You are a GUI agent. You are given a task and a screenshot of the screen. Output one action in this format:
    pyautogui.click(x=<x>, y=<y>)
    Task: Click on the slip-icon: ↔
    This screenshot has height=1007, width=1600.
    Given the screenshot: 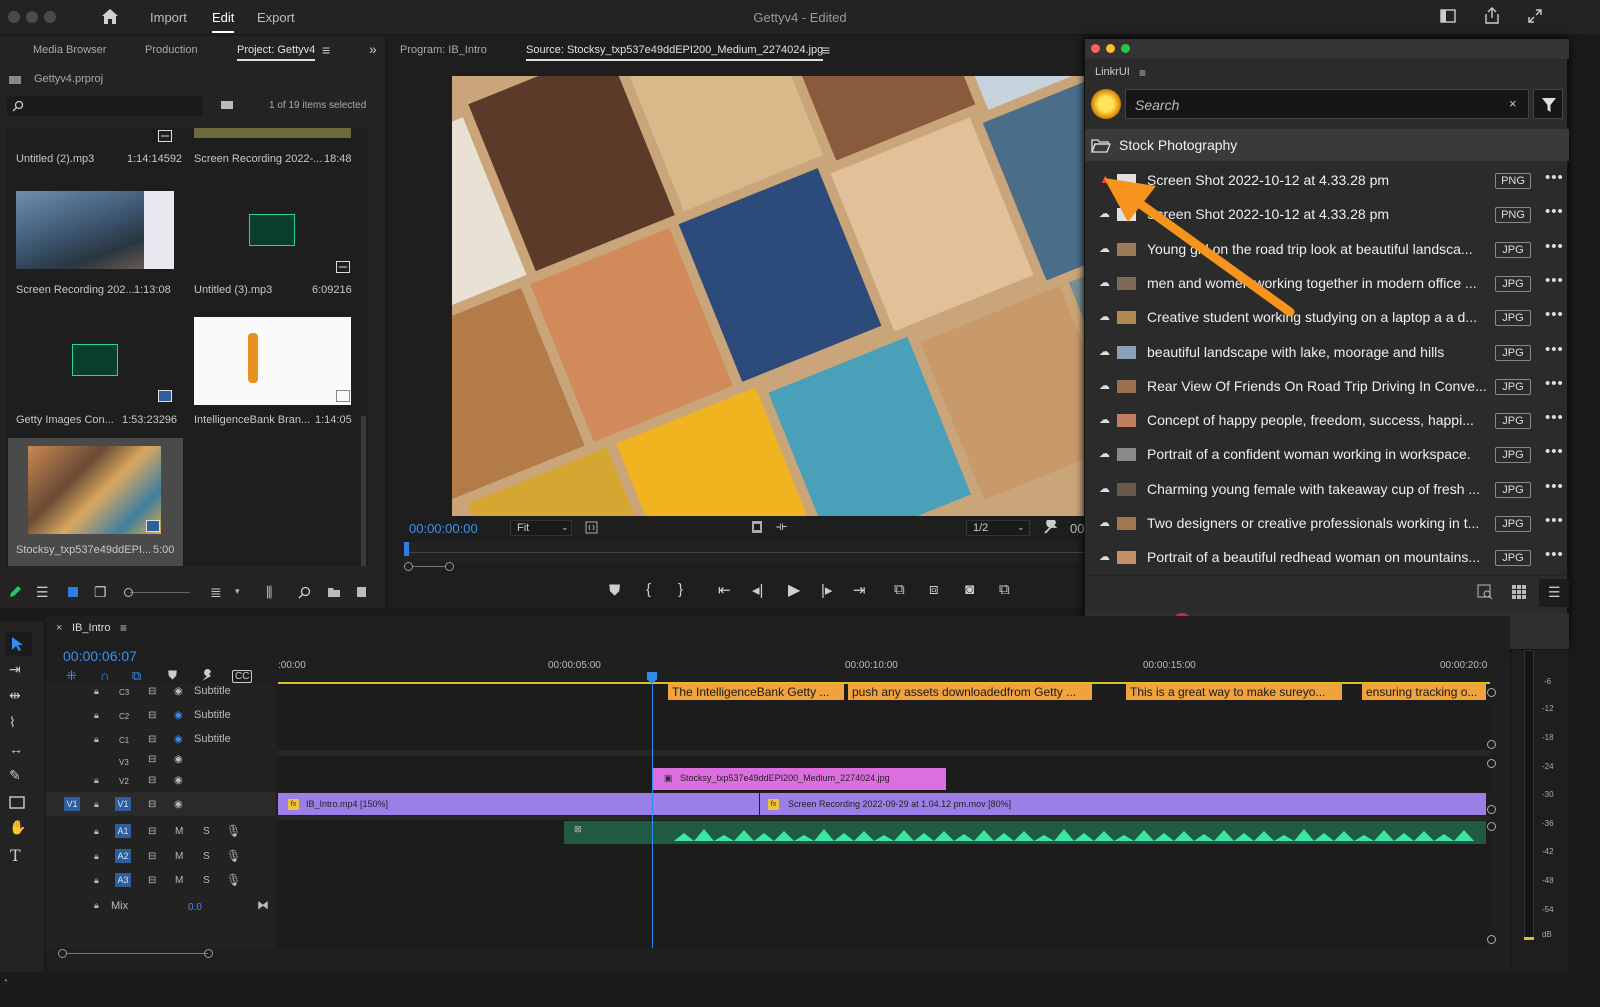 What is the action you would take?
    pyautogui.click(x=16, y=749)
    